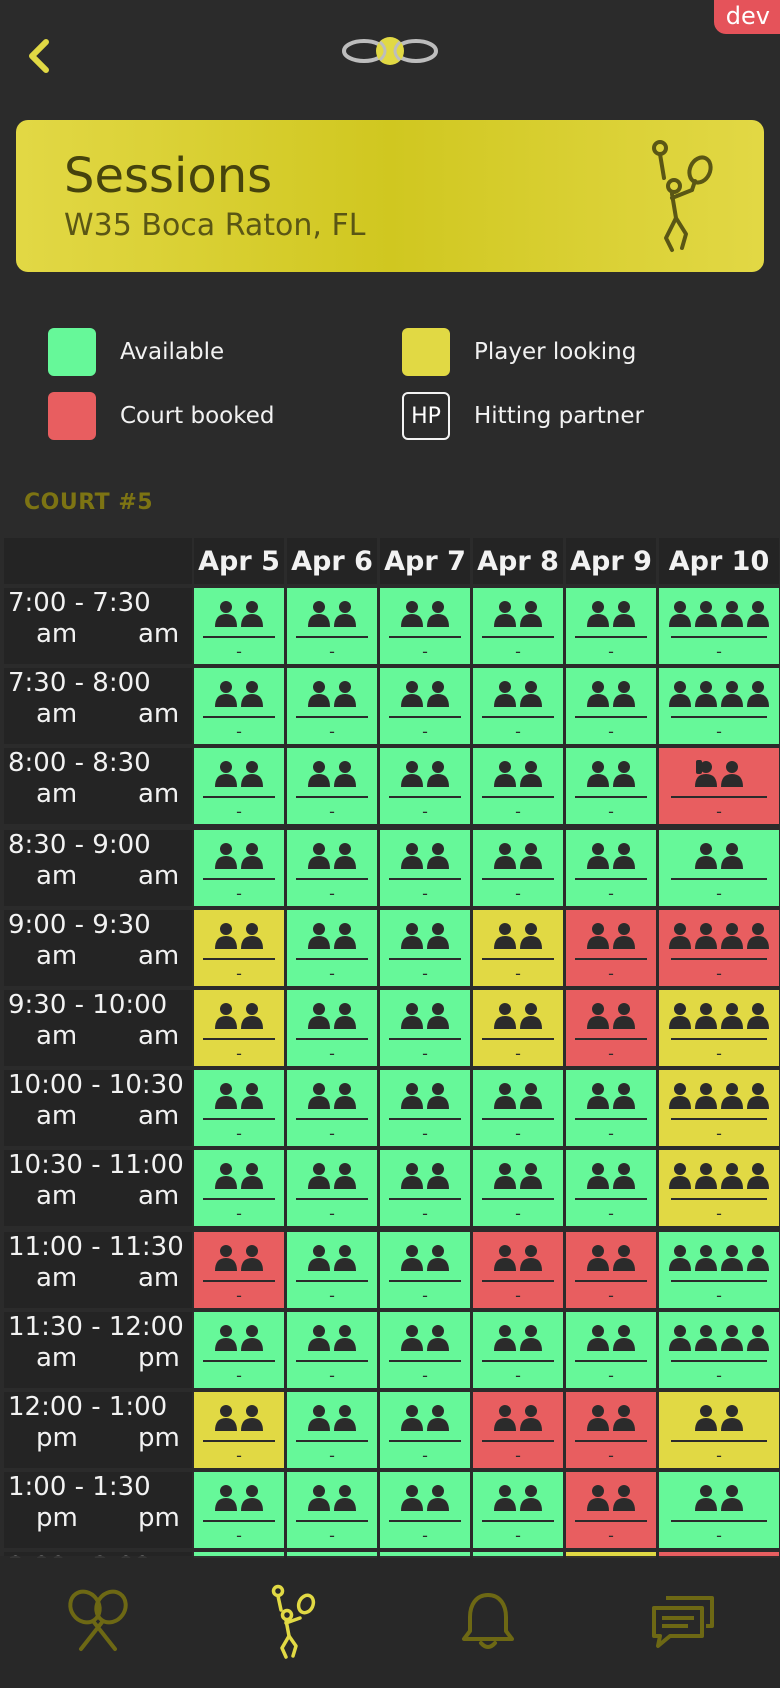  What do you see at coordinates (39, 56) in the screenshot?
I see `back-button` at bounding box center [39, 56].